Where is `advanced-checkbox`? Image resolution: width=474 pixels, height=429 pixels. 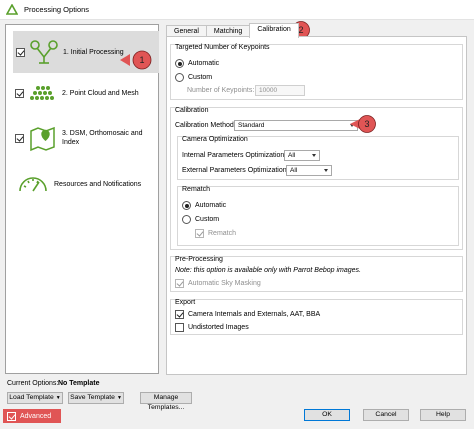
advanced-checkbox is located at coordinates (11, 416).